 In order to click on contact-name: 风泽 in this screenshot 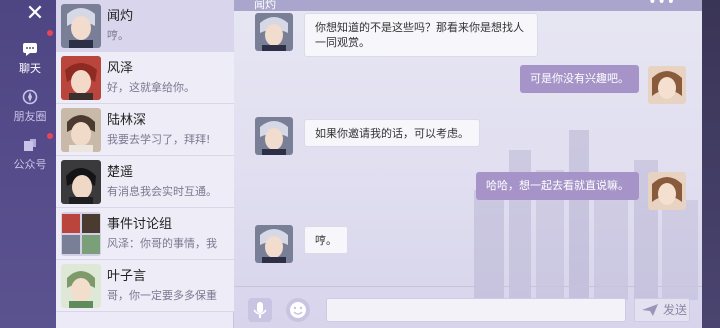, I will do `click(120, 68)`.